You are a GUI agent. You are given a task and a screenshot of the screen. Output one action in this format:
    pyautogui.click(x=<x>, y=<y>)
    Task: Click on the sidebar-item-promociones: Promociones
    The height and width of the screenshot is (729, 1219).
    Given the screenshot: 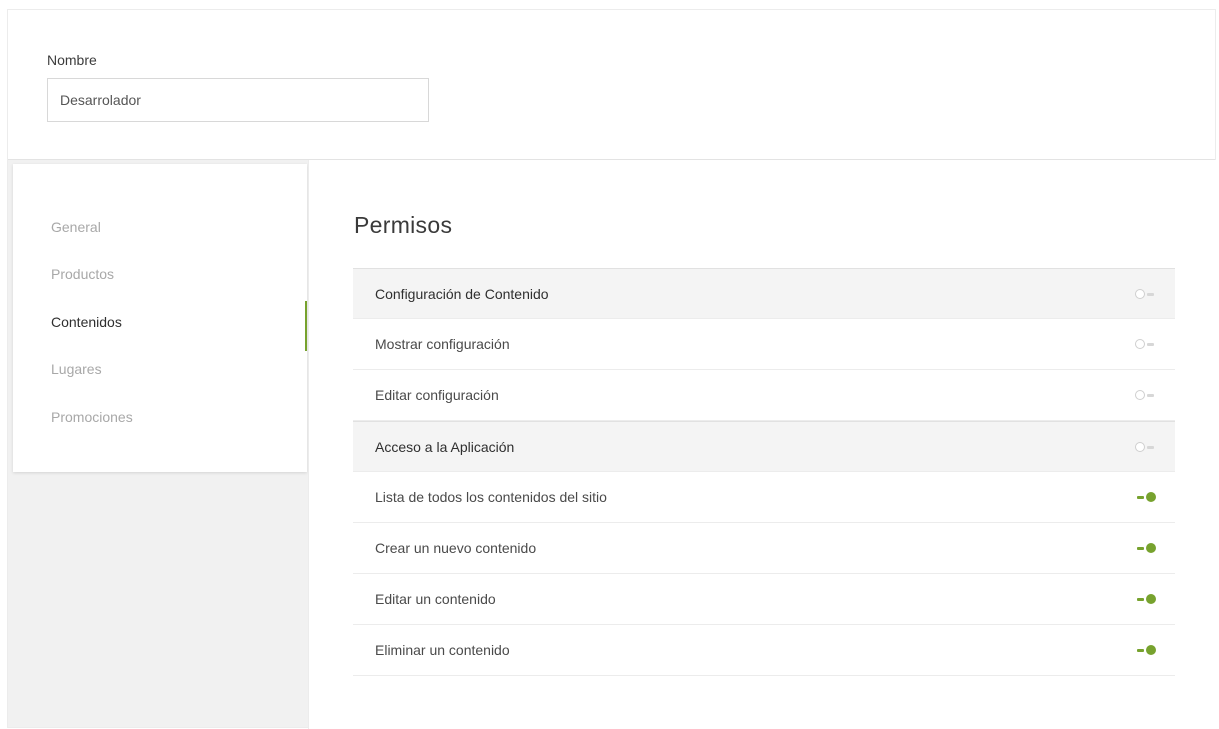 What is the action you would take?
    pyautogui.click(x=92, y=417)
    